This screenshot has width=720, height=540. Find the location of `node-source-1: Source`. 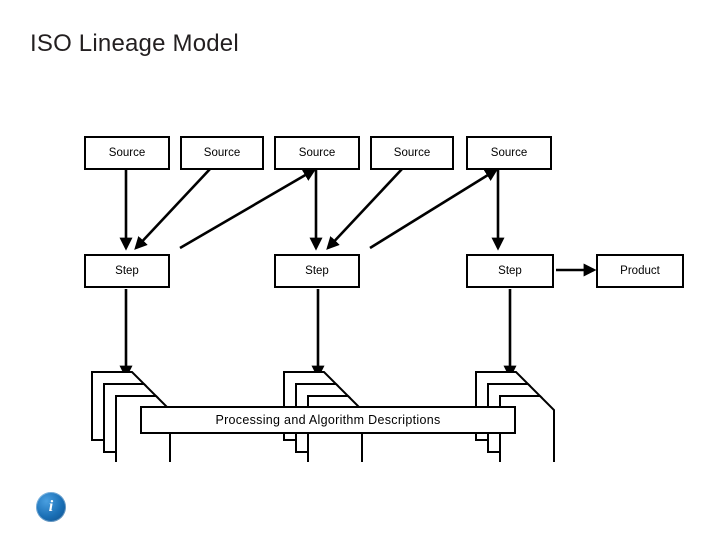

node-source-1: Source is located at coordinates (127, 153).